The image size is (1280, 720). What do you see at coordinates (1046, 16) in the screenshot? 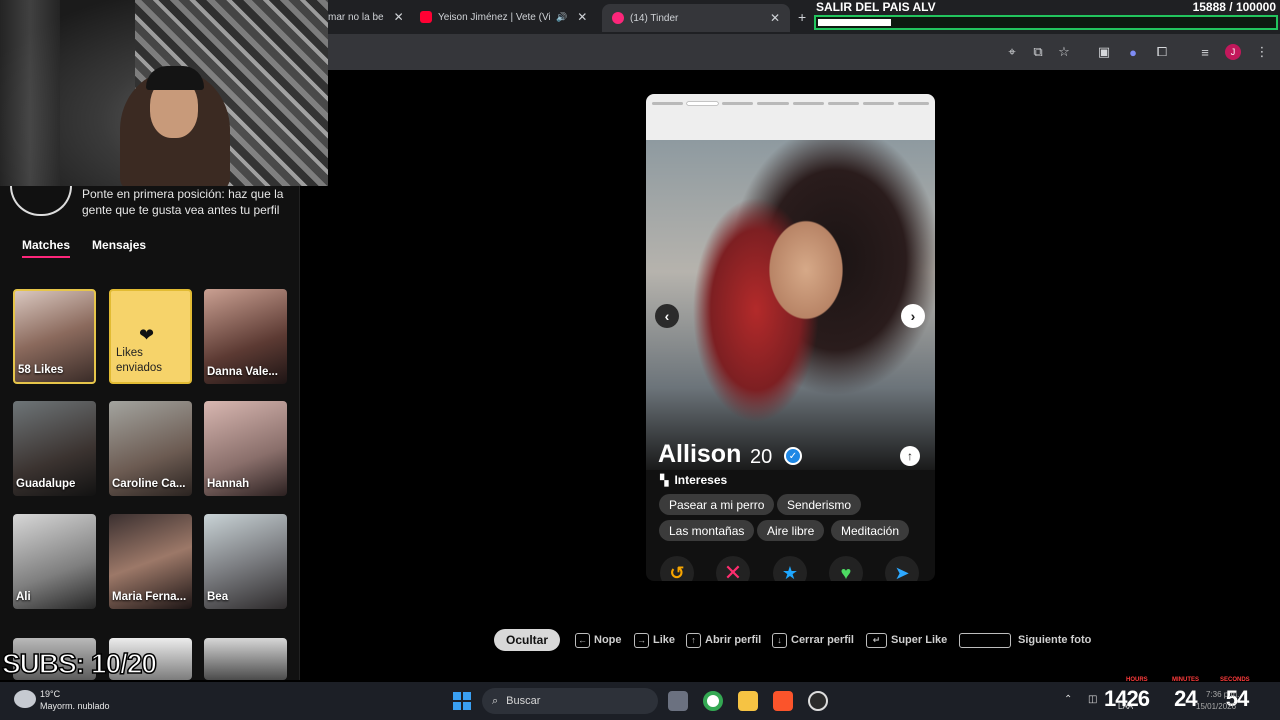
I see `goal-overlay: SALIR DEL PAIS ALV 15888 / 100000` at bounding box center [1046, 16].